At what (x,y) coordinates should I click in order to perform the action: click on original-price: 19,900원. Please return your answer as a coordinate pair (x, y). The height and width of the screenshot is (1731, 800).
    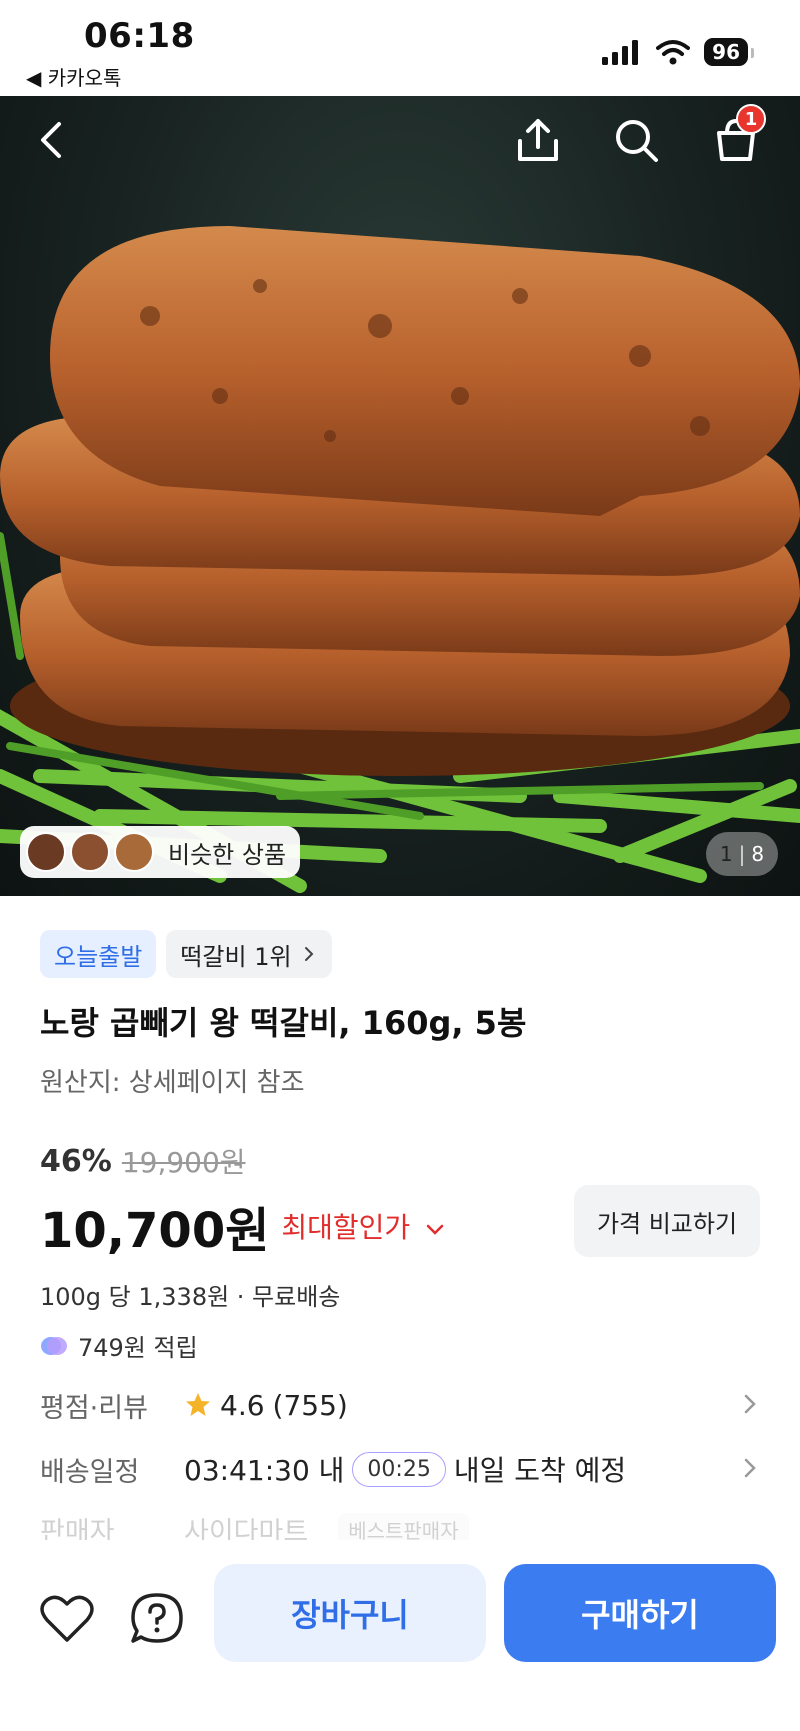
    Looking at the image, I should click on (183, 1162).